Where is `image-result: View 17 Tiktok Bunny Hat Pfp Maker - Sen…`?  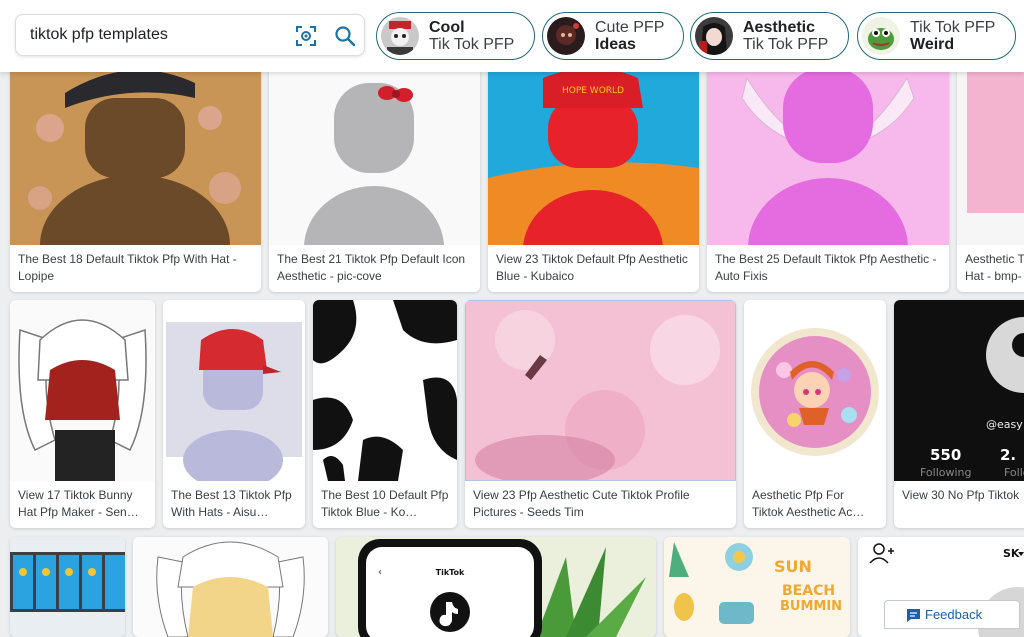
image-result: View 17 Tiktok Bunny Hat Pfp Maker - Sen… is located at coordinates (82, 414).